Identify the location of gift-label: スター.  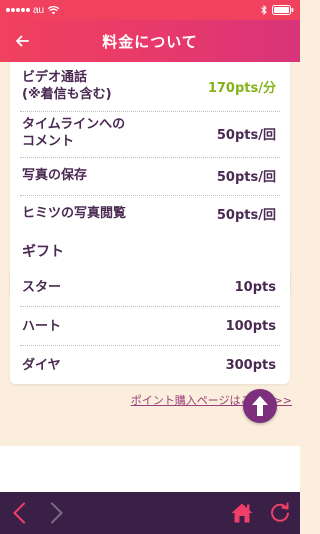
(42, 287).